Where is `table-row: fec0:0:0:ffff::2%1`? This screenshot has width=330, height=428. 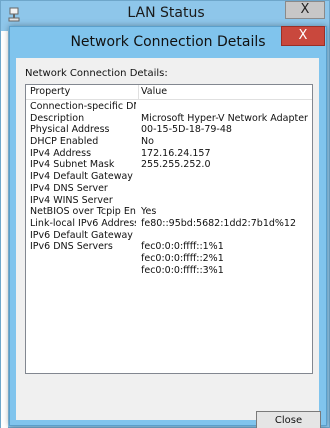 table-row: fec0:0:0:ffff::2%1 is located at coordinates (169, 259).